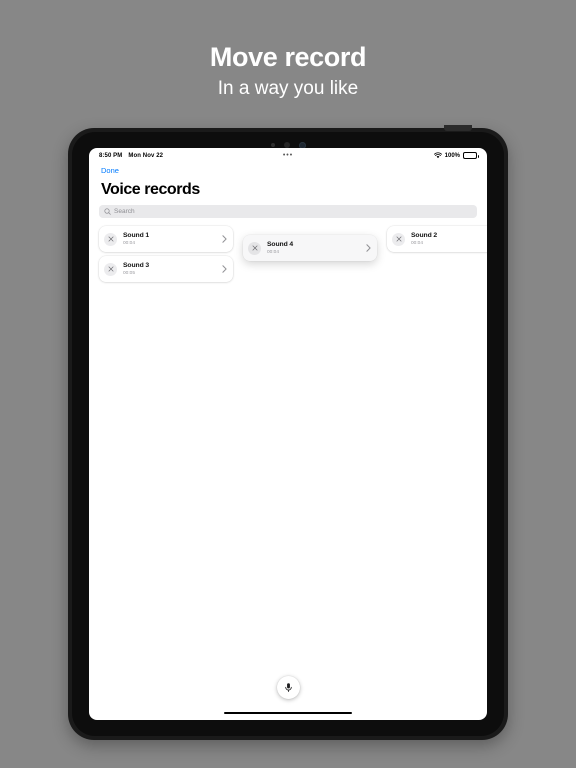 This screenshot has height=768, width=576. What do you see at coordinates (471, 155) in the screenshot?
I see `battery-full-icon` at bounding box center [471, 155].